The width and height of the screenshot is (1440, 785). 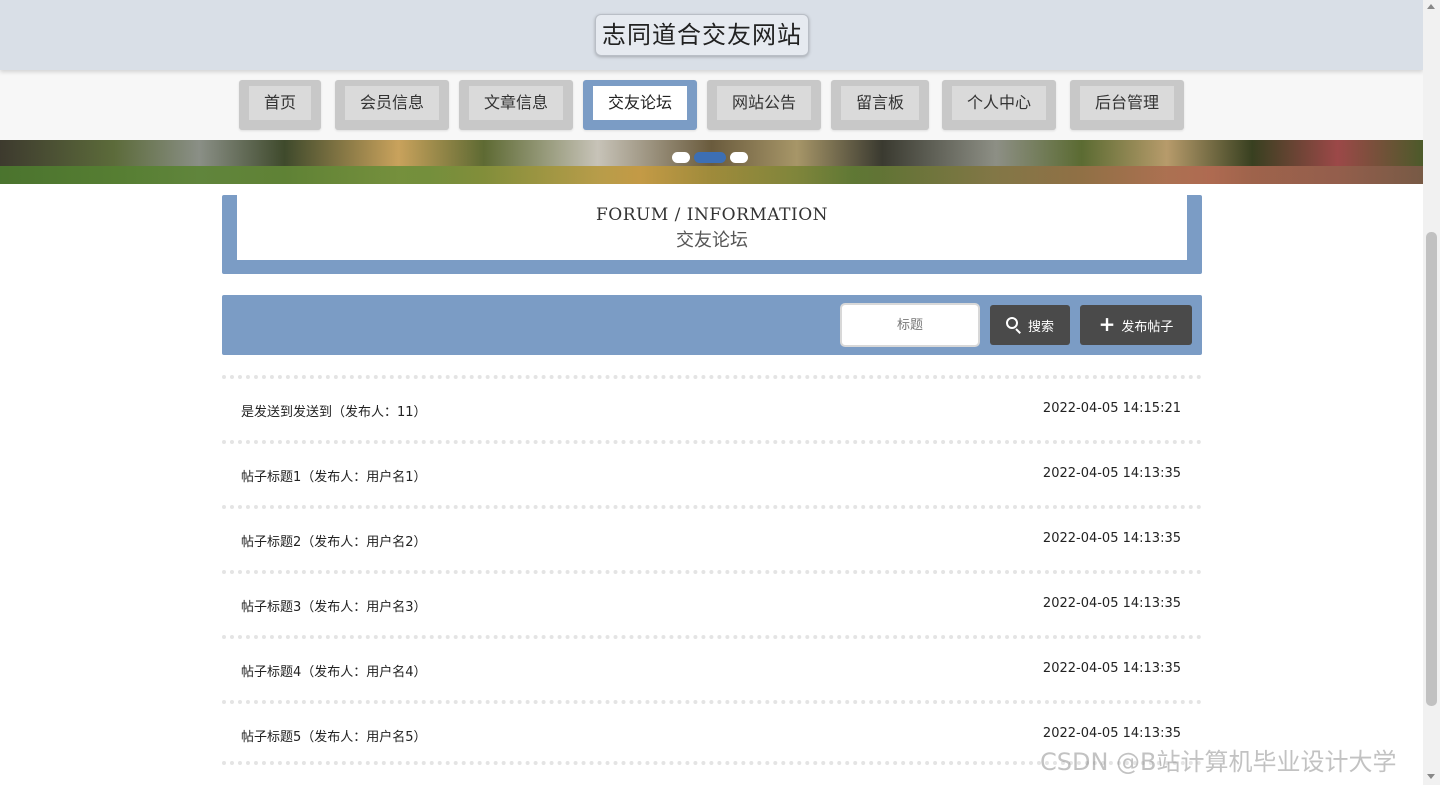 What do you see at coordinates (712, 537) in the screenshot?
I see `post-row: 帖子标题2（发布人：用户名2） 2022-04-05 14:13:35` at bounding box center [712, 537].